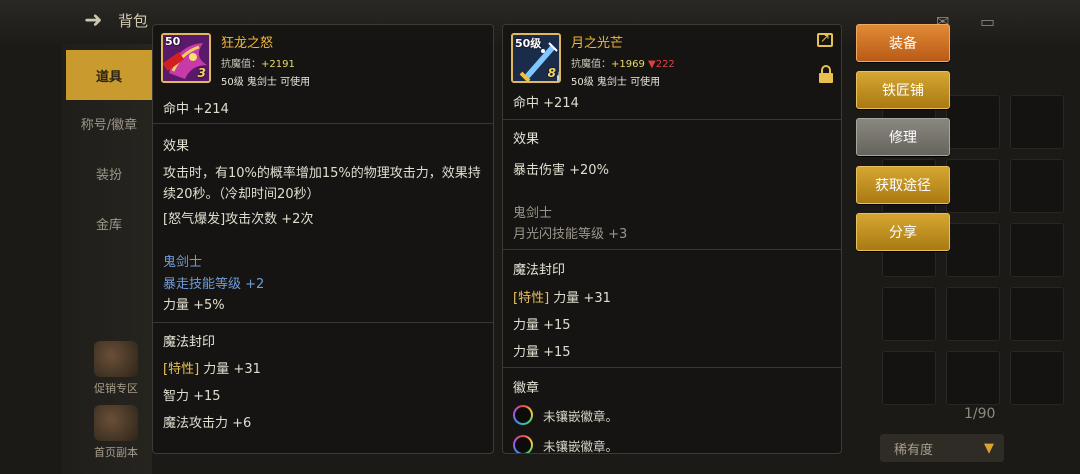  Describe the element at coordinates (186, 58) in the screenshot. I see `dragon-fury-icon: 50 3` at that location.